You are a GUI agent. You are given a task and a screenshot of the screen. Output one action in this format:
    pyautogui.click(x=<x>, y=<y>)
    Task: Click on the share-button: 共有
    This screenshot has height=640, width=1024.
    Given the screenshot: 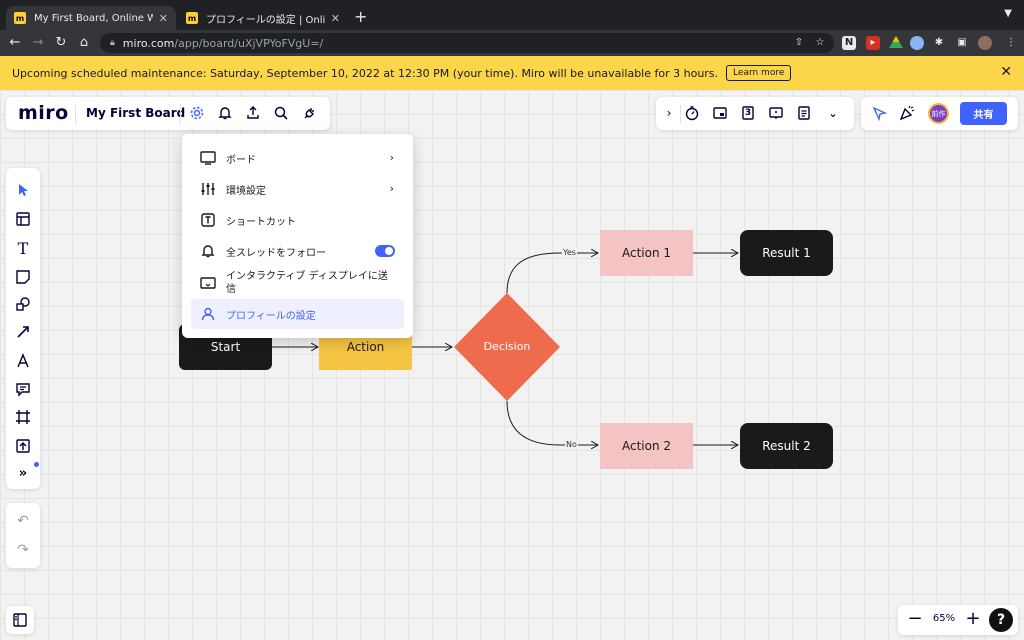 What is the action you would take?
    pyautogui.click(x=983, y=113)
    